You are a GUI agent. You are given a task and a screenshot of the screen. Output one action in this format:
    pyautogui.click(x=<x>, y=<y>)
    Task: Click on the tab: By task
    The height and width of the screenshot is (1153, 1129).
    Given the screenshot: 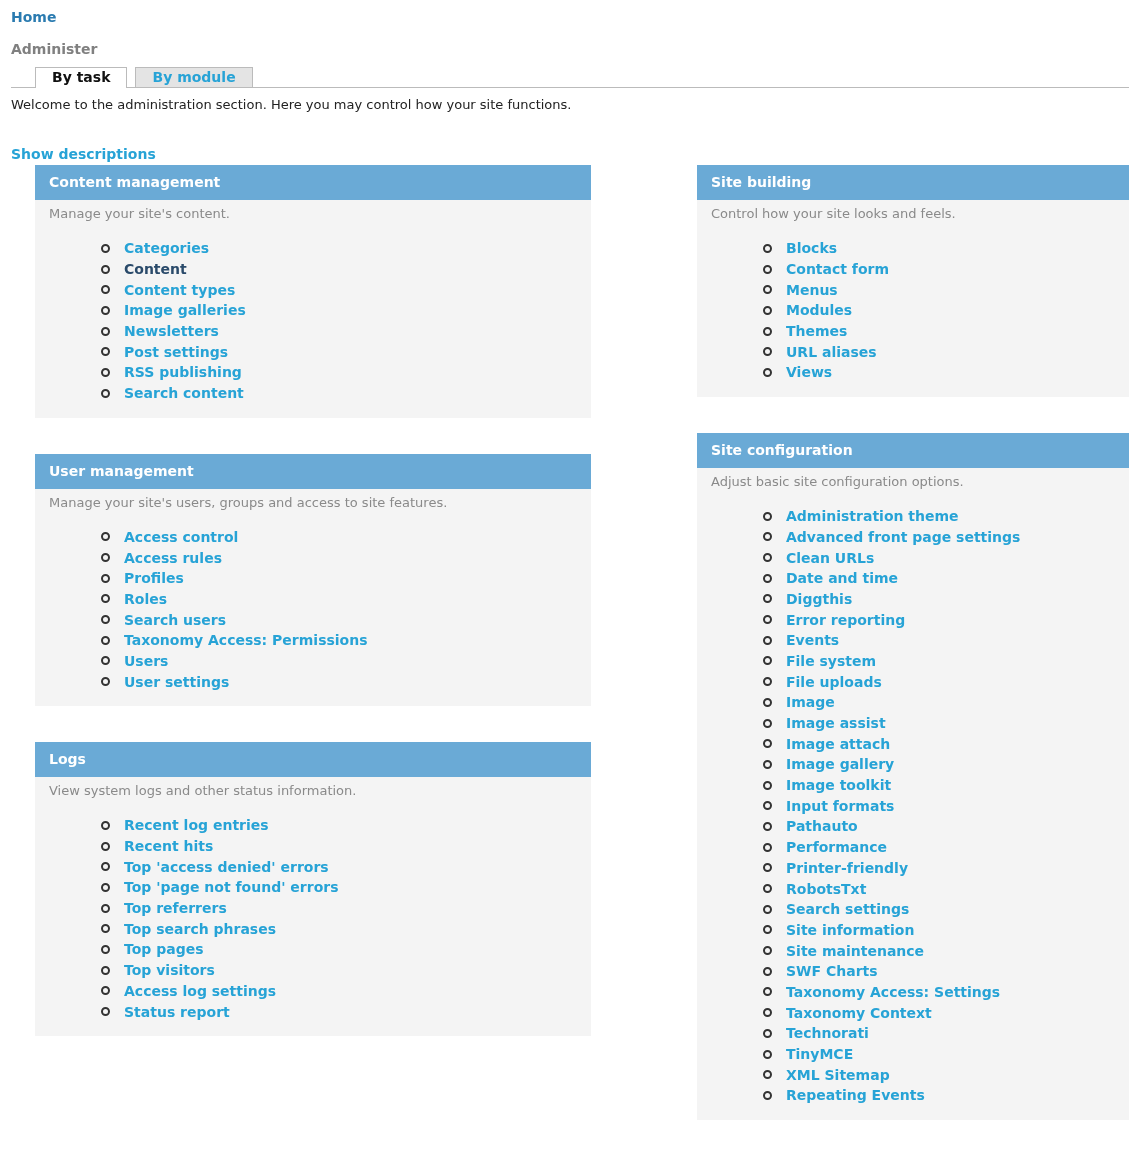 What is the action you would take?
    pyautogui.click(x=81, y=77)
    